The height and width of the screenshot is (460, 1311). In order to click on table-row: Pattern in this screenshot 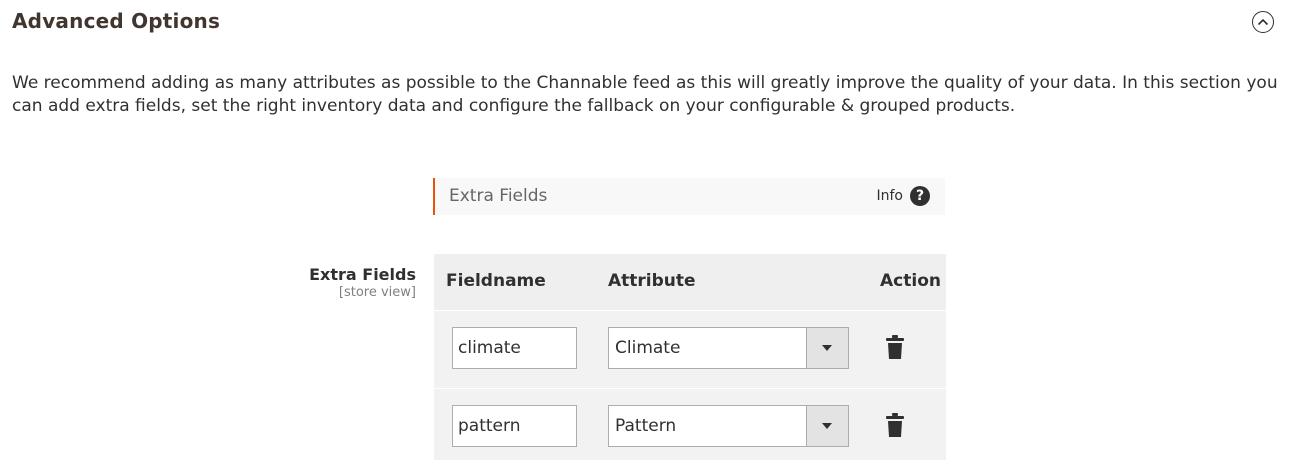, I will do `click(690, 424)`.